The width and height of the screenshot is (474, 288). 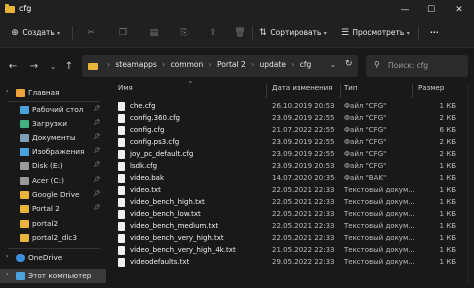 What do you see at coordinates (291, 107) in the screenshot?
I see `file-row: che.cfg 26.10.2019 20:53 Файл "CFG" 1 КБ` at bounding box center [291, 107].